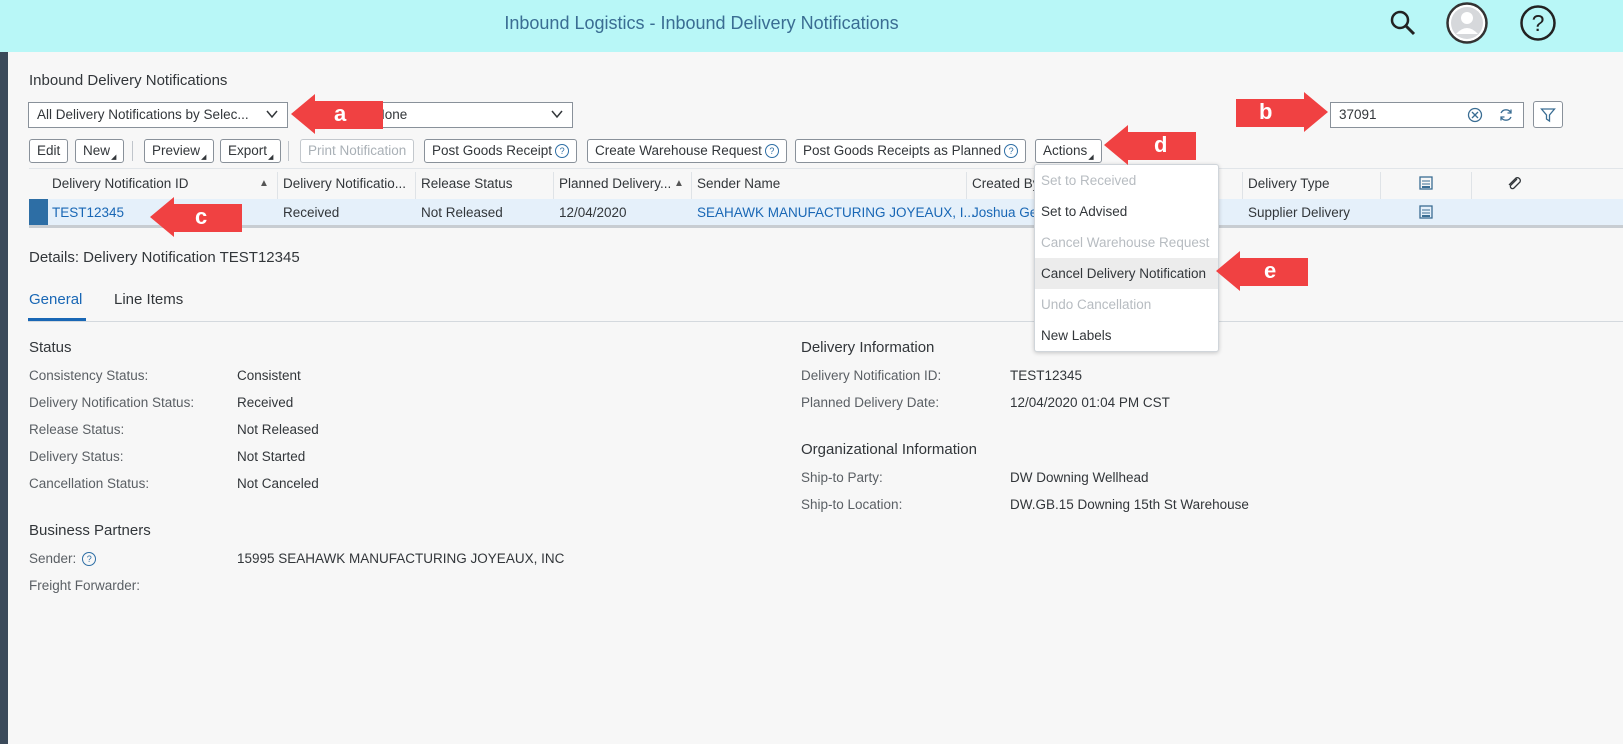  Describe the element at coordinates (852, 504) in the screenshot. I see `ship-location-label: Ship-to Location:` at that location.